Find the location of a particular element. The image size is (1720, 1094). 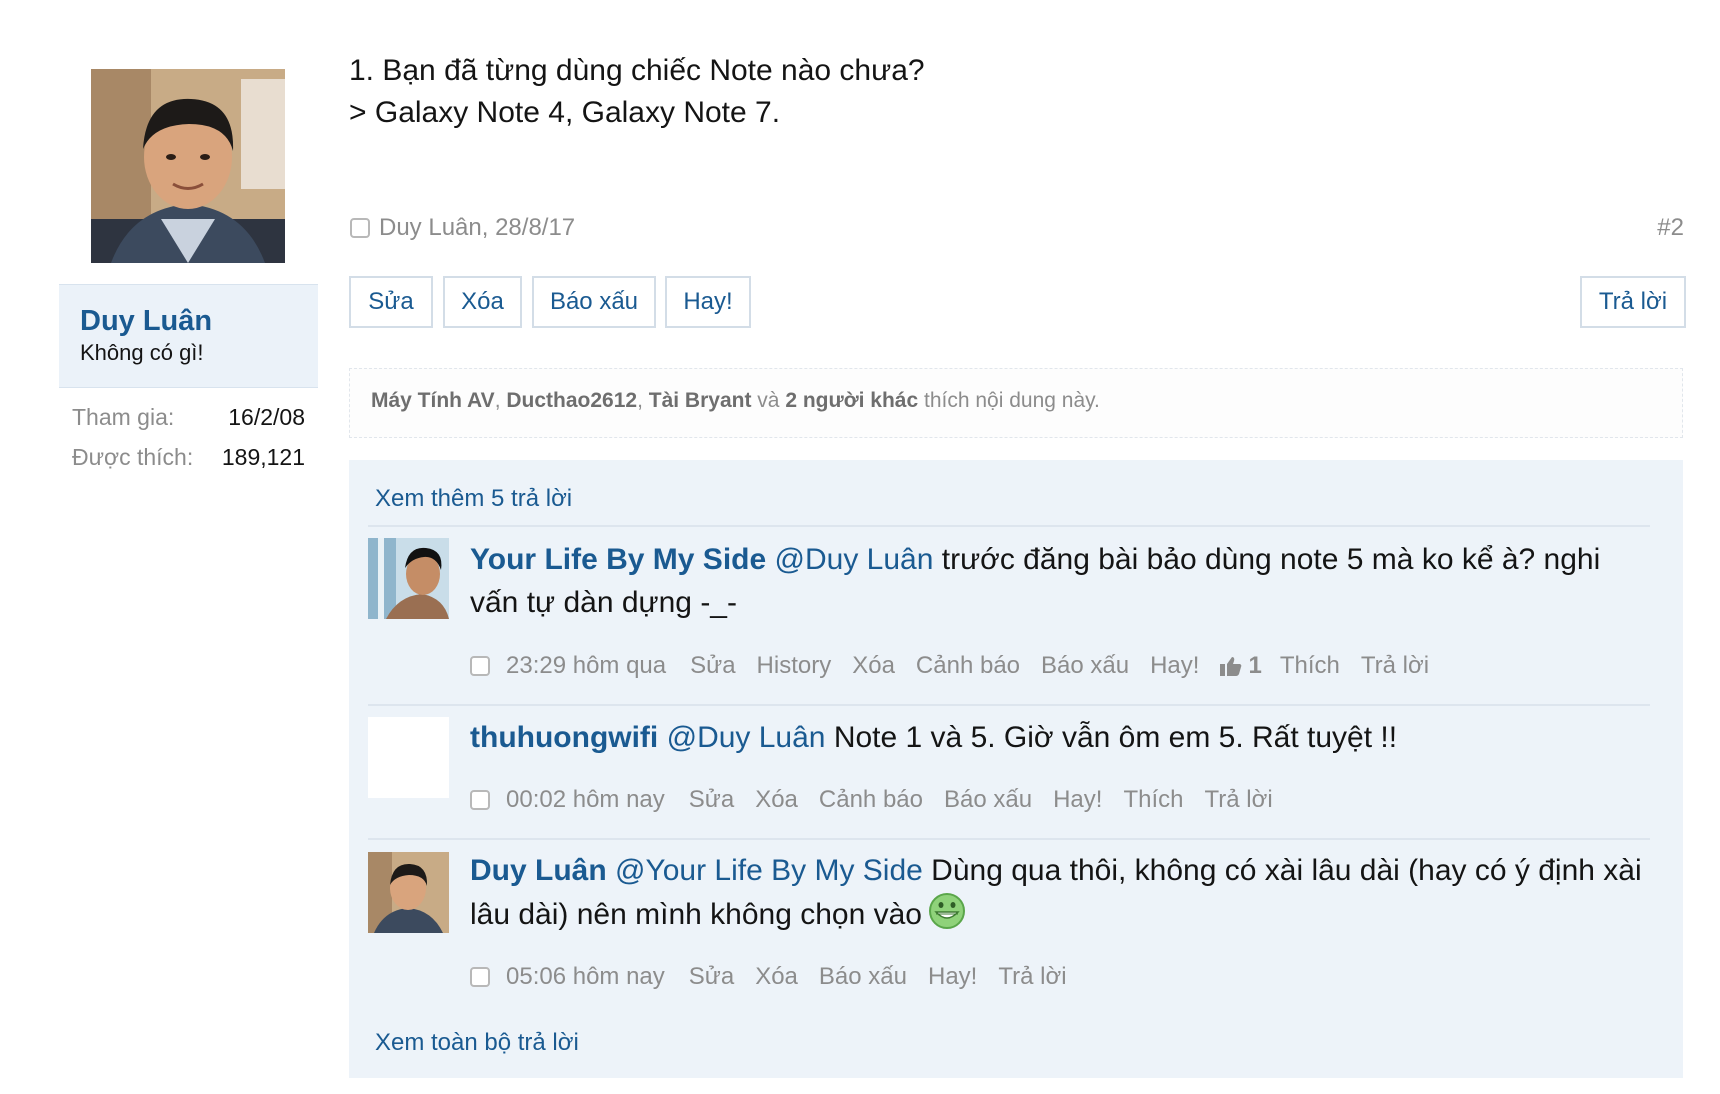

report-button: Báo xấu is located at coordinates (594, 302).